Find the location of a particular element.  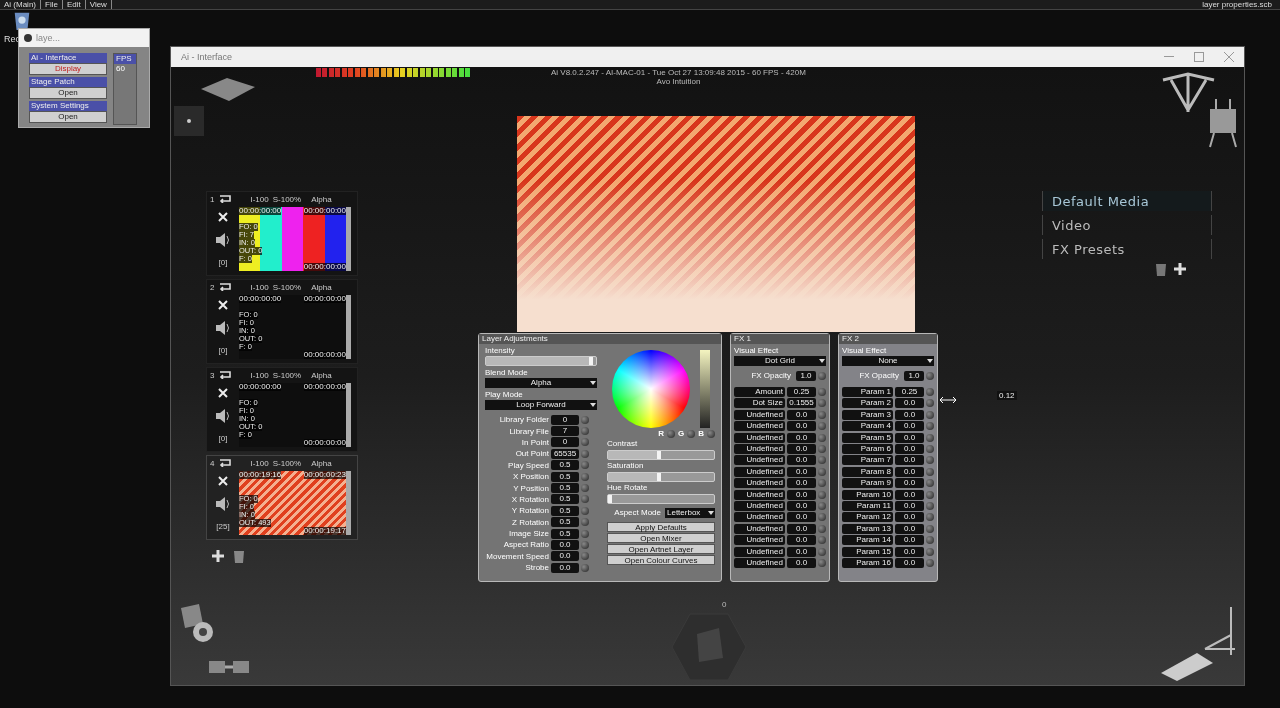

param-value: 0.1555 is located at coordinates (801, 403).